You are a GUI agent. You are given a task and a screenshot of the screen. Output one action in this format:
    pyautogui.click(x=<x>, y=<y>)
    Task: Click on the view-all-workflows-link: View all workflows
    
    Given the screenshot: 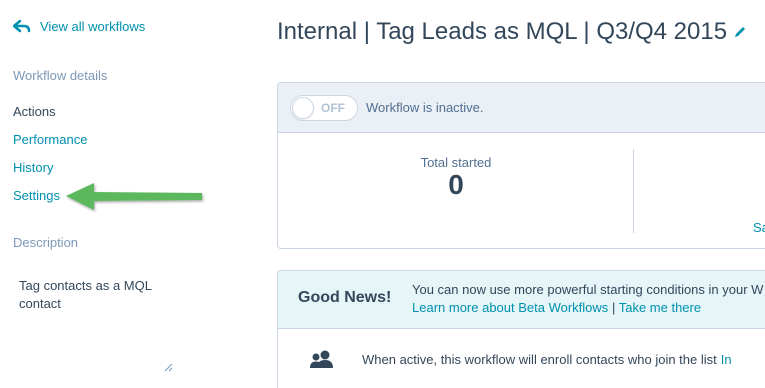 What is the action you would take?
    pyautogui.click(x=79, y=26)
    